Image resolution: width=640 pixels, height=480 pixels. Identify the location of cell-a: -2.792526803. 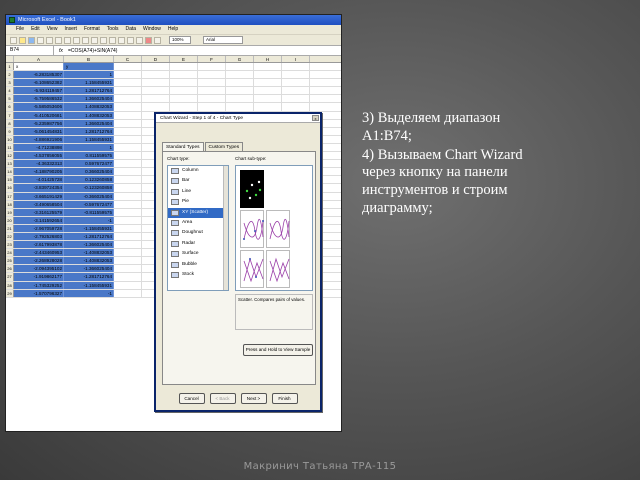
(39, 236).